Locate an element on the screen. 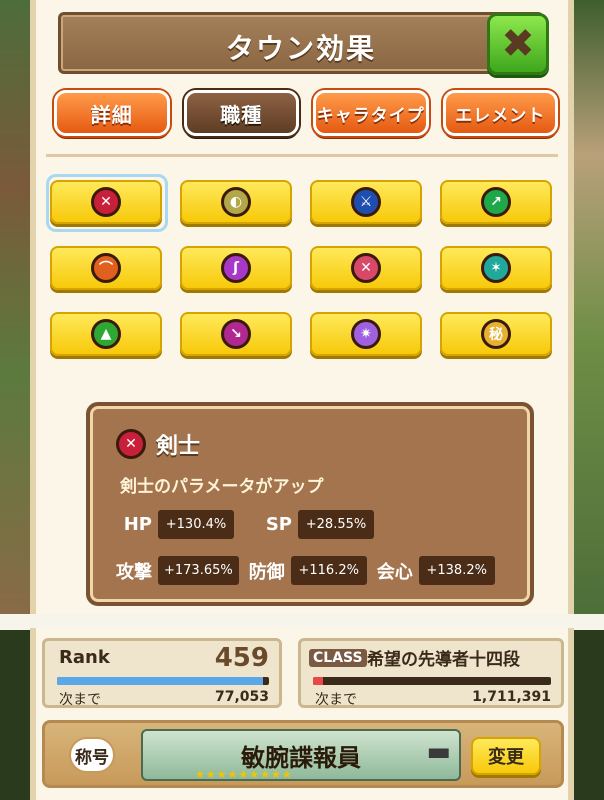 Image resolution: width=604 pixels, height=800 pixels. class-progress-bar is located at coordinates (432, 681).